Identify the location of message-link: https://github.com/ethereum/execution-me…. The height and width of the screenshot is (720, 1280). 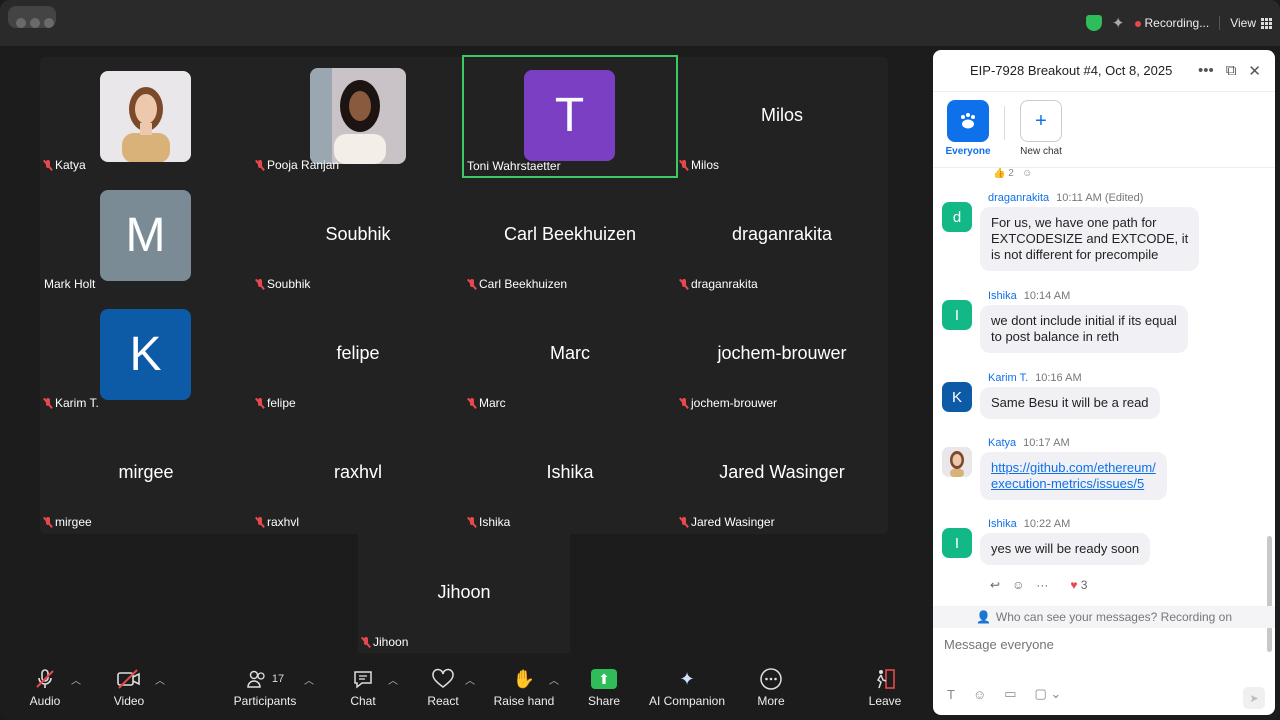
(1073, 475).